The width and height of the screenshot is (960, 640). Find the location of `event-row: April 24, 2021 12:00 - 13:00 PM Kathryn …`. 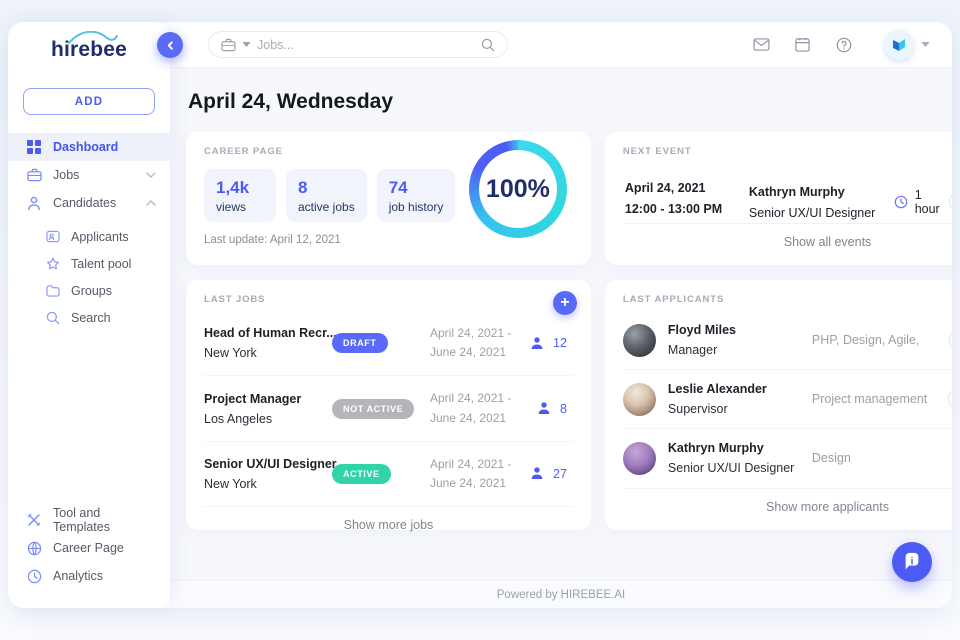

event-row: April 24, 2021 12:00 - 13:00 PM Kathryn … is located at coordinates (787, 202).